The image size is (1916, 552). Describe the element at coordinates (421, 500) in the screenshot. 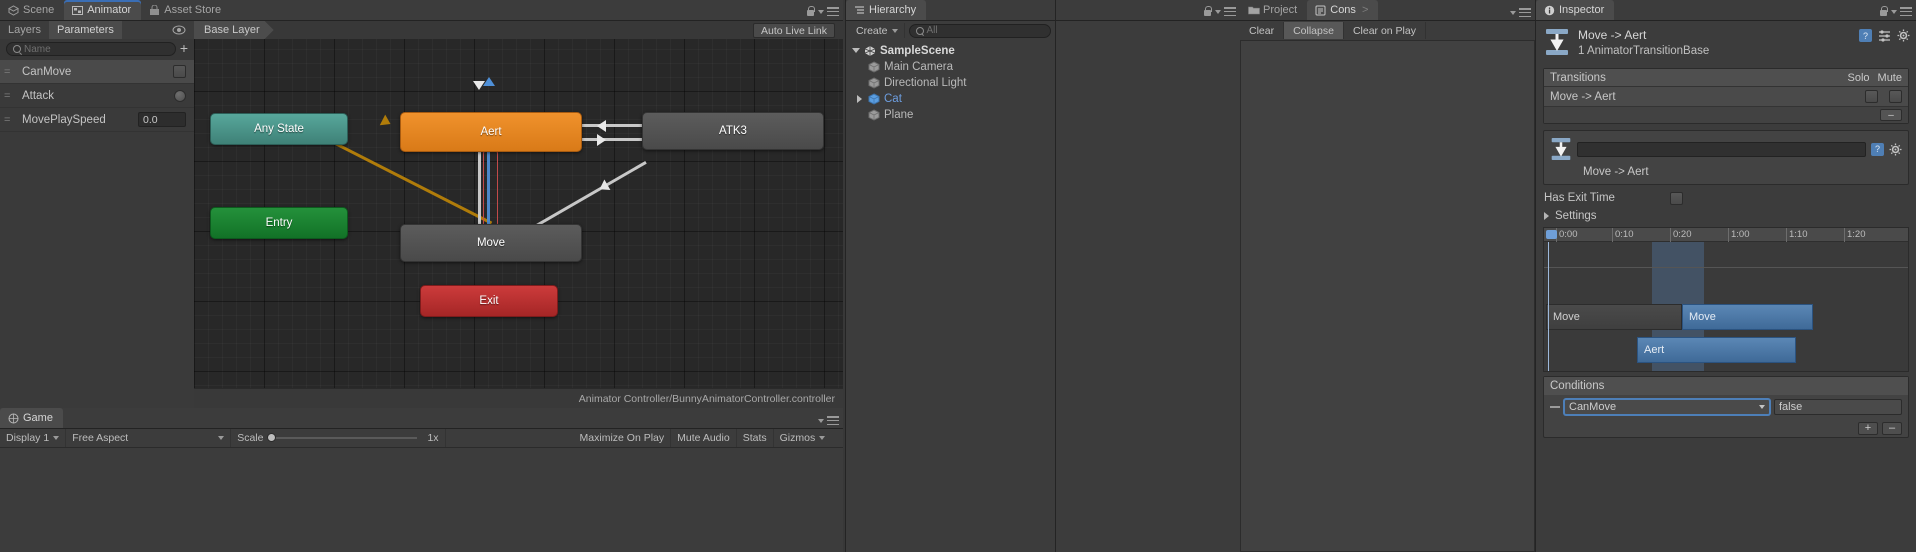

I see `game-view-canvas` at that location.